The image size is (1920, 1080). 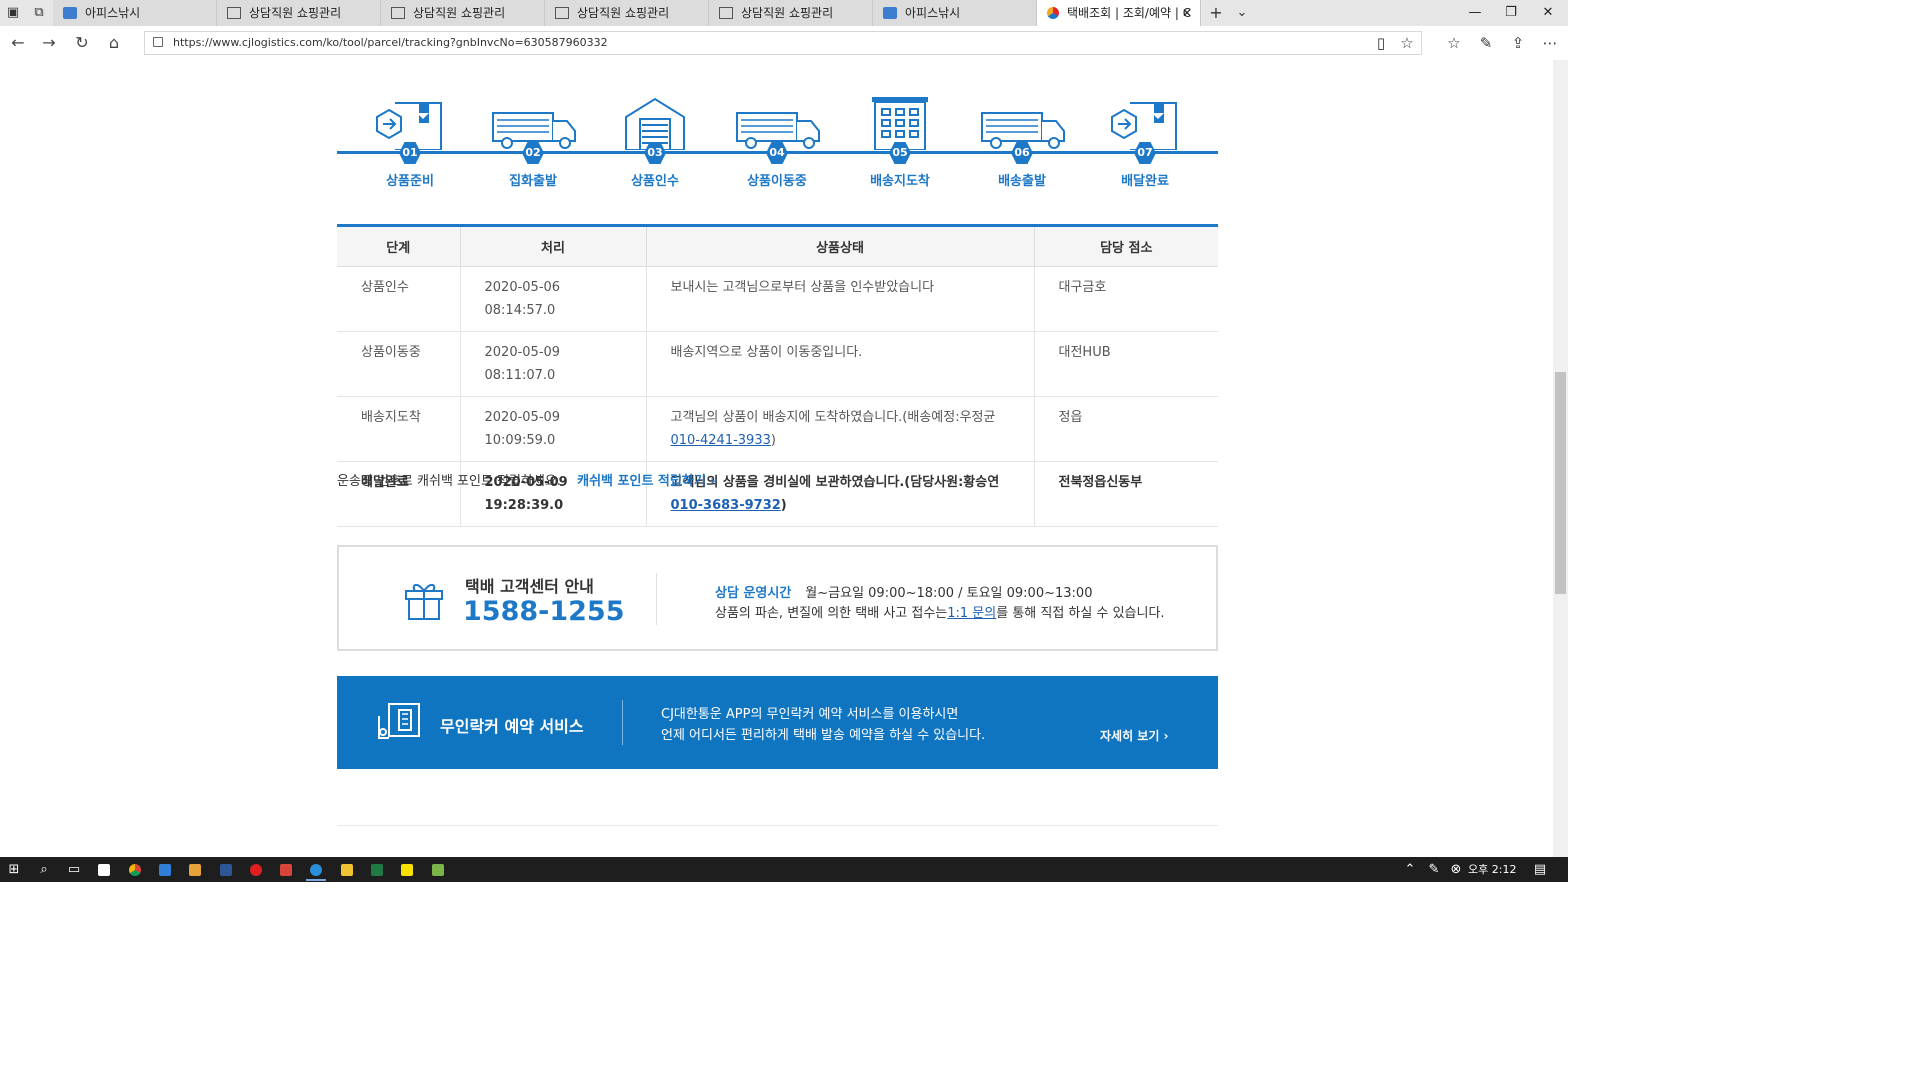 I want to click on store-icon, so click(x=104, y=869).